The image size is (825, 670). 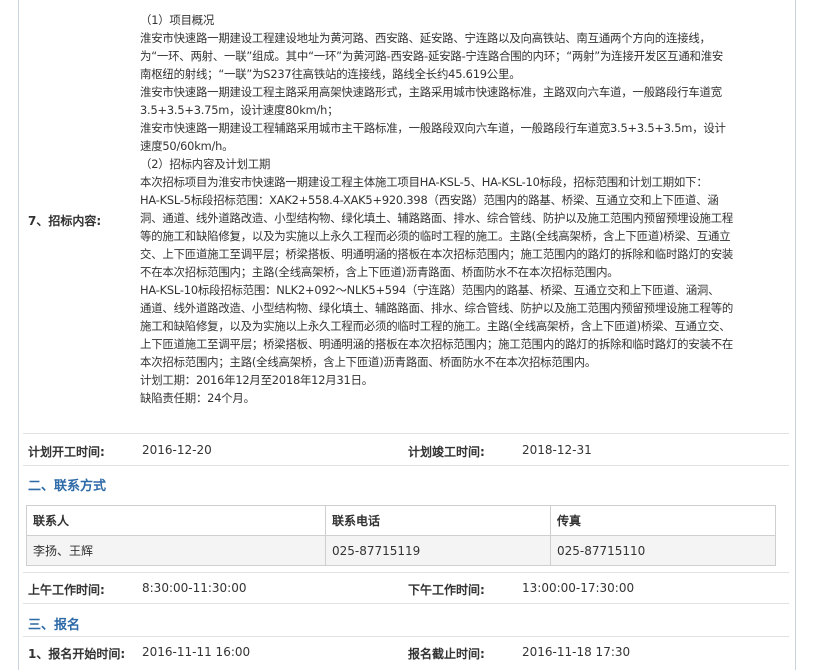 What do you see at coordinates (187, 146) in the screenshot?
I see `bid-content-line: 速度50/60km/h。` at bounding box center [187, 146].